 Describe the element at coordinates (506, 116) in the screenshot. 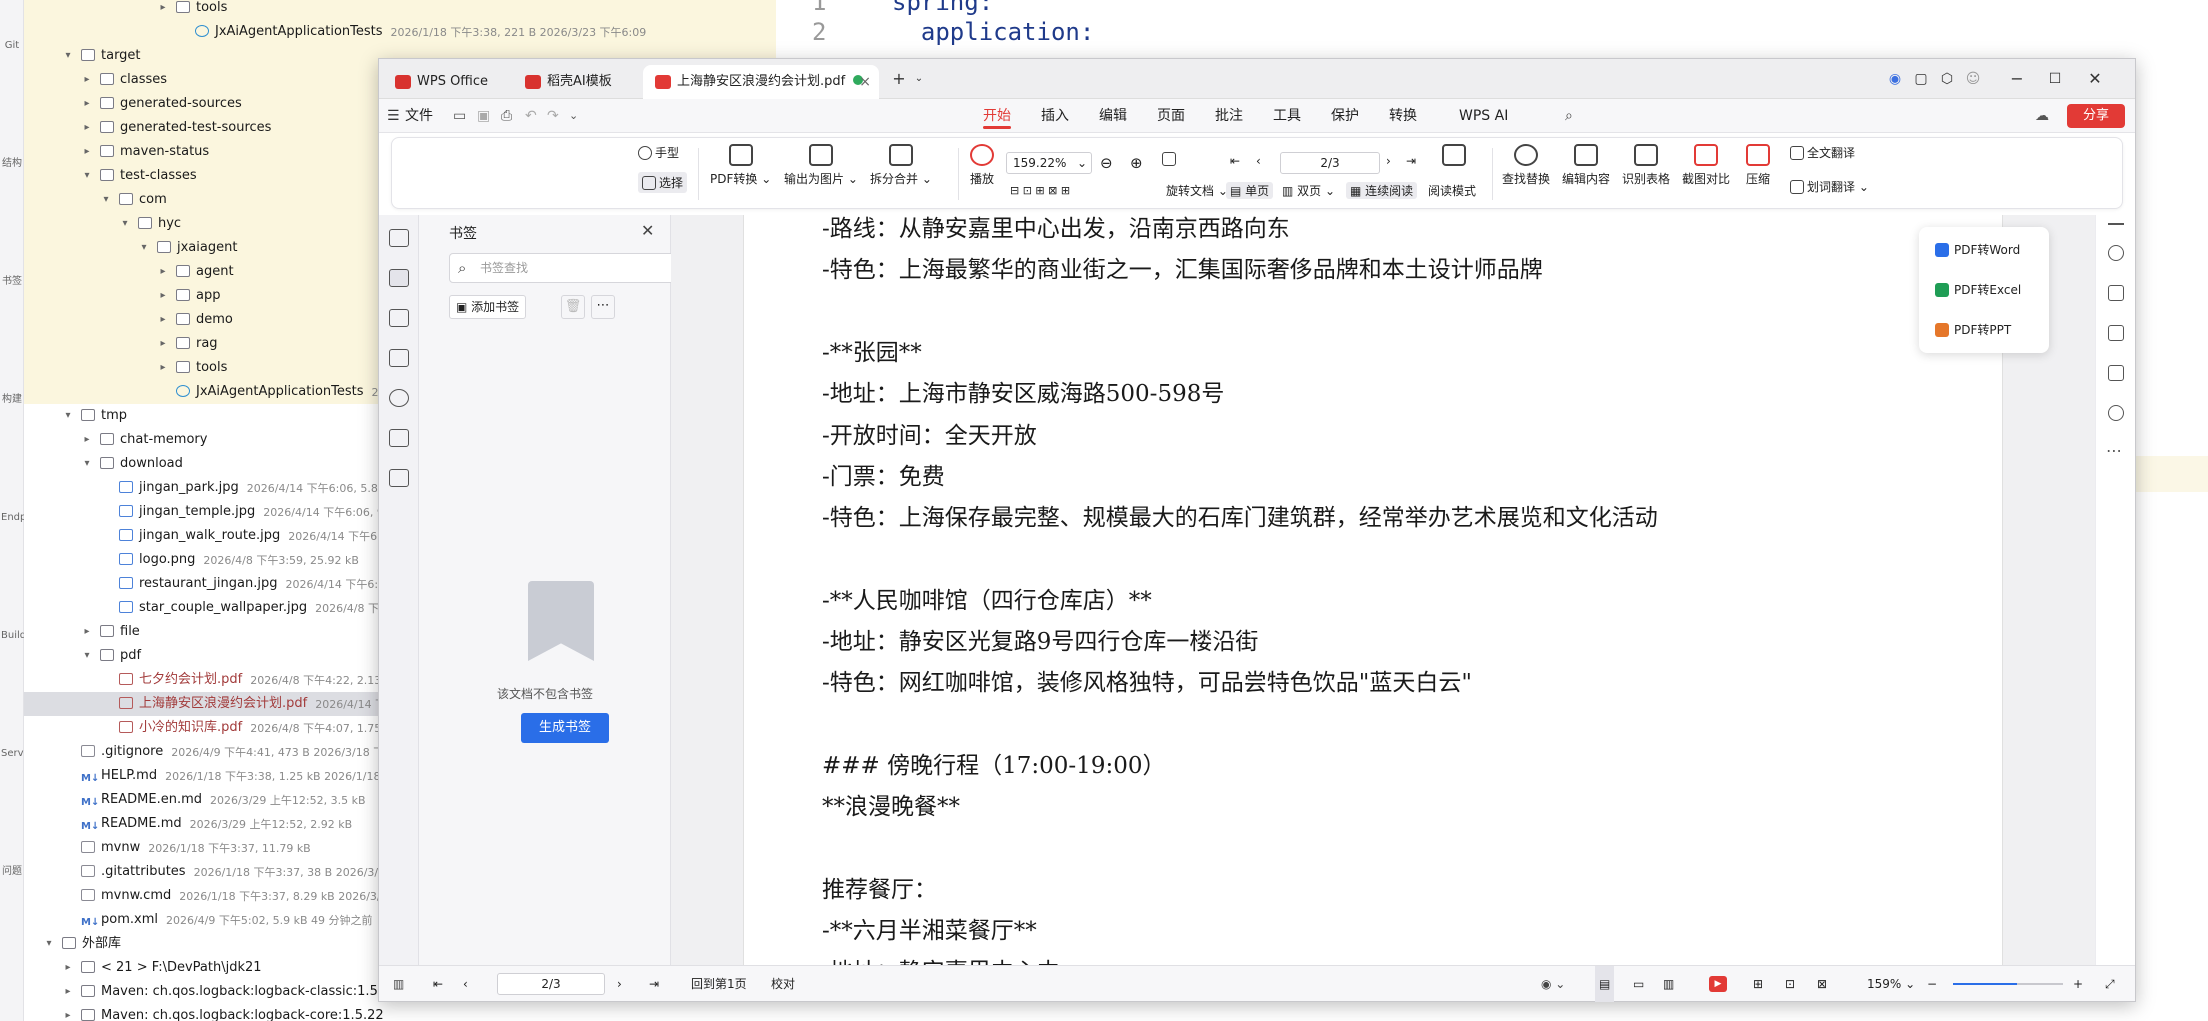

I see `print-icon: ⎙` at that location.